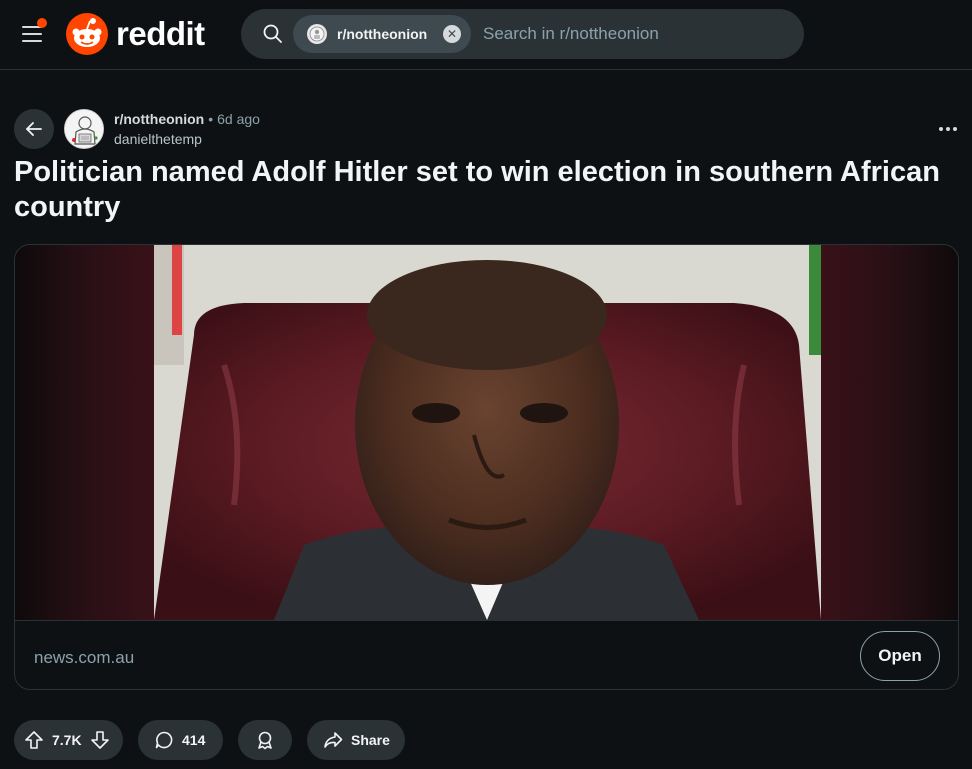 Image resolution: width=972 pixels, height=769 pixels. I want to click on close-icon: ✕, so click(452, 34).